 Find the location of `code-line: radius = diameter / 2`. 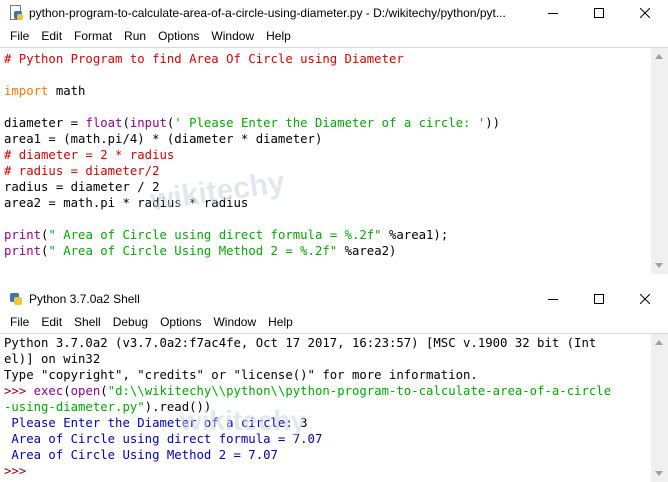

code-line: radius = diameter / 2 is located at coordinates (336, 187).